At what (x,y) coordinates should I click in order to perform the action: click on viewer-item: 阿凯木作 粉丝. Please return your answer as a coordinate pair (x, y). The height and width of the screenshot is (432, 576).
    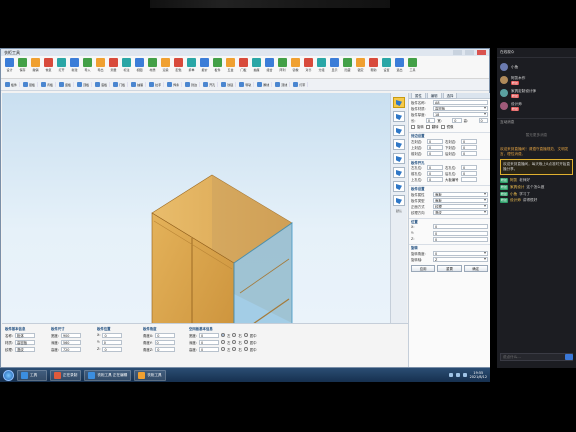
    Looking at the image, I should click on (536, 80).